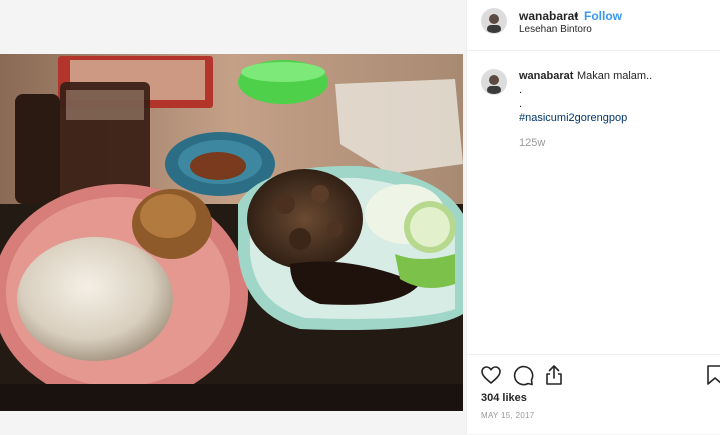  What do you see at coordinates (593, 25) in the screenshot?
I see `post-header: wanabarat • Follow Lesehan Bintoro` at bounding box center [593, 25].